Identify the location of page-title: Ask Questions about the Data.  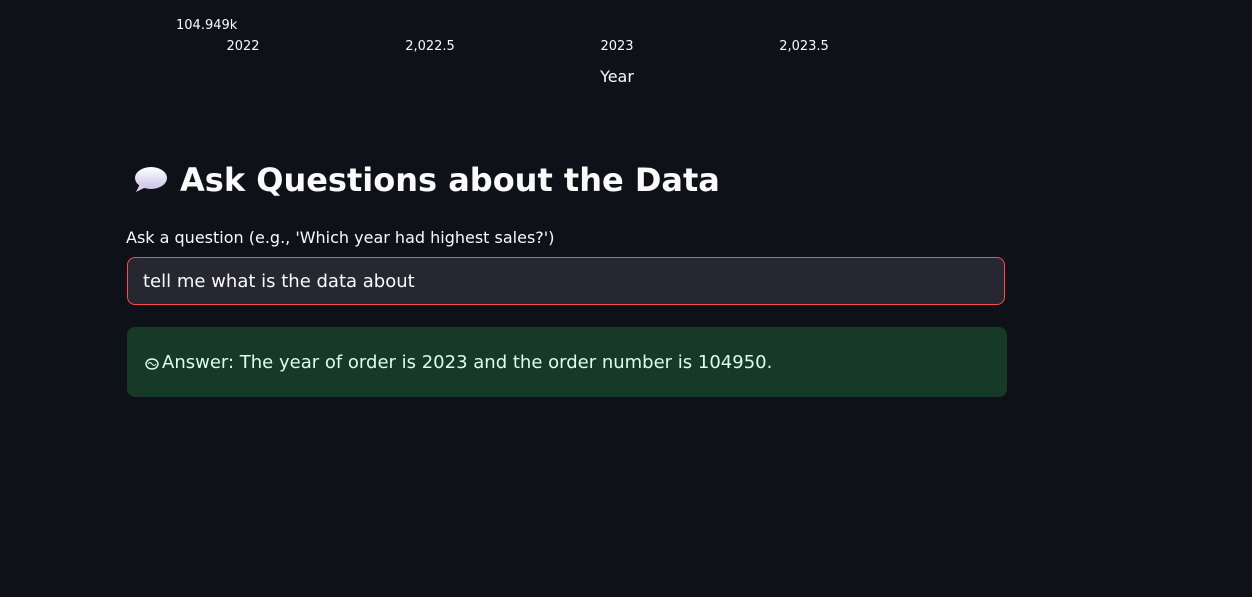
(450, 180).